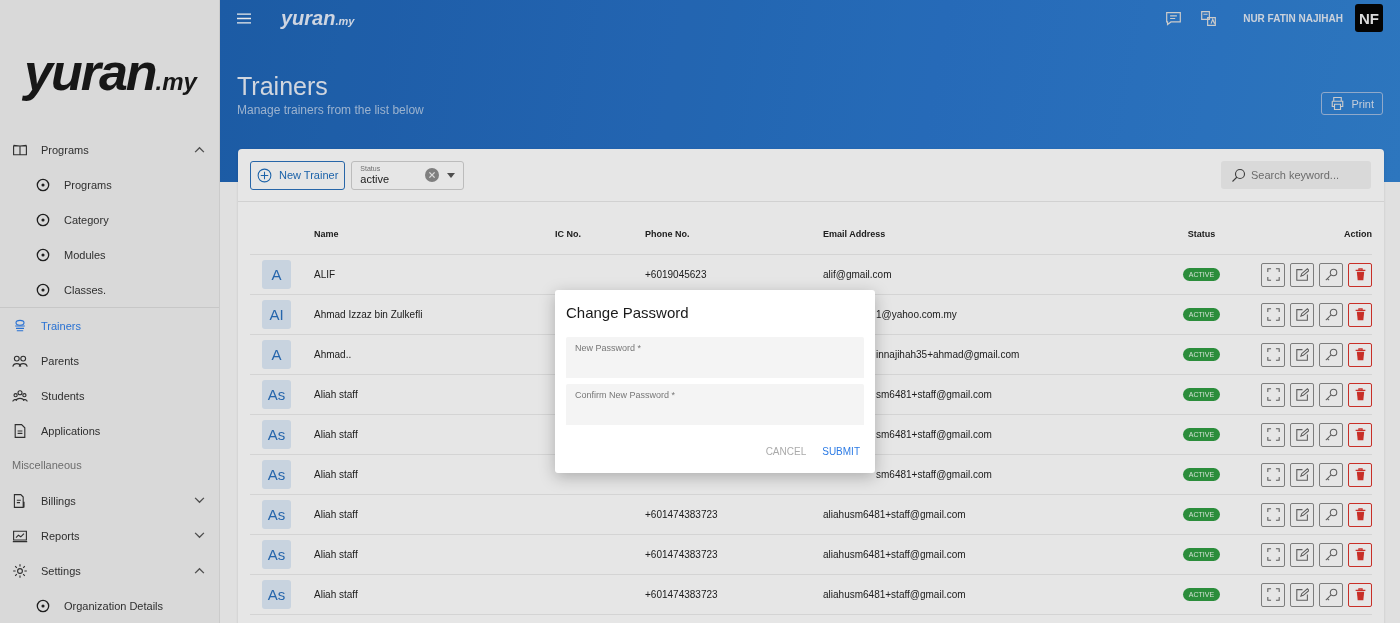 Image resolution: width=1400 pixels, height=623 pixels. I want to click on nav-subitem: Category, so click(109, 219).